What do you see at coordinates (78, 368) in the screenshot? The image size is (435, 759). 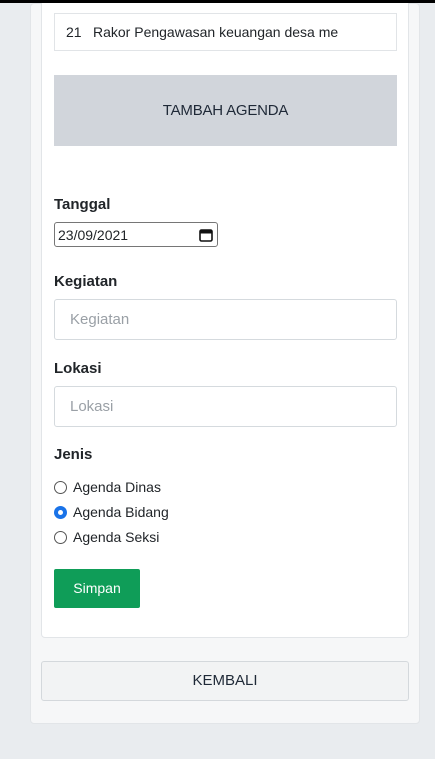 I see `lokasi-label: Lokasi` at bounding box center [78, 368].